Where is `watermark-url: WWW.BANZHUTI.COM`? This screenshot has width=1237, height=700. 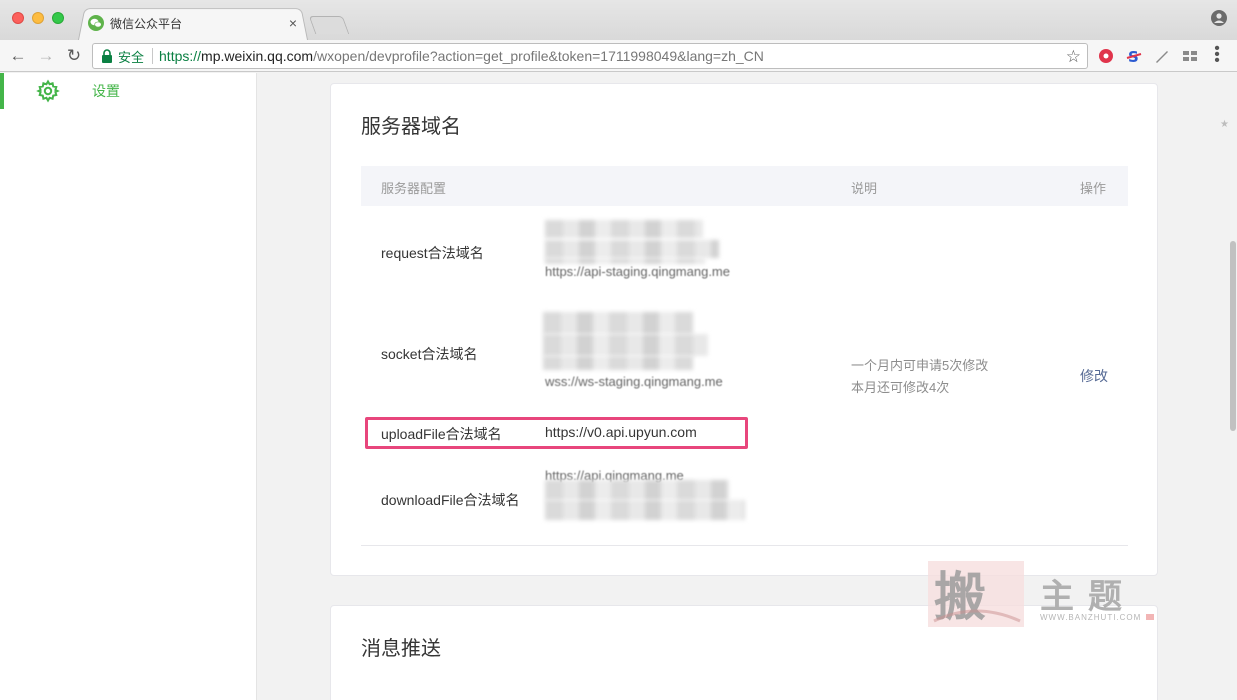 watermark-url: WWW.BANZHUTI.COM is located at coordinates (1091, 617).